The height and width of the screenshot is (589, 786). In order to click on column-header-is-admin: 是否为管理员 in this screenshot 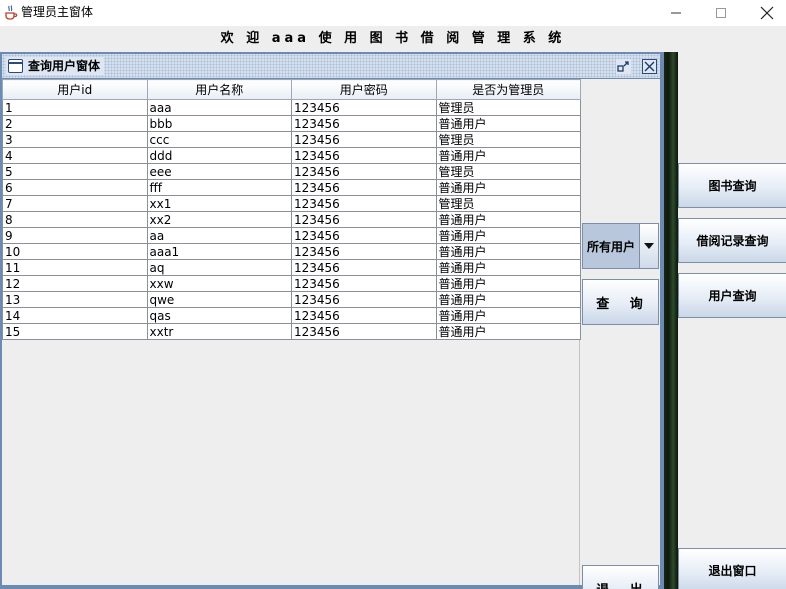, I will do `click(508, 89)`.